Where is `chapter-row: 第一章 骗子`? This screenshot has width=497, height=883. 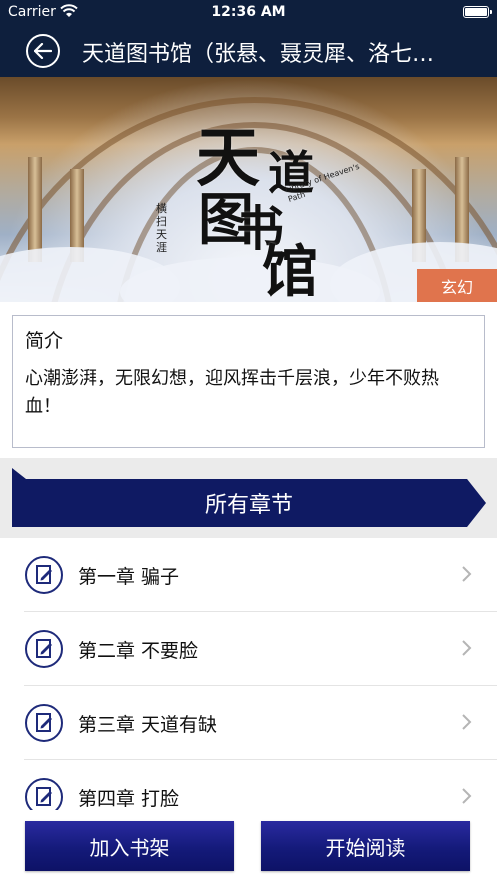 chapter-row: 第一章 骗子 is located at coordinates (260, 575).